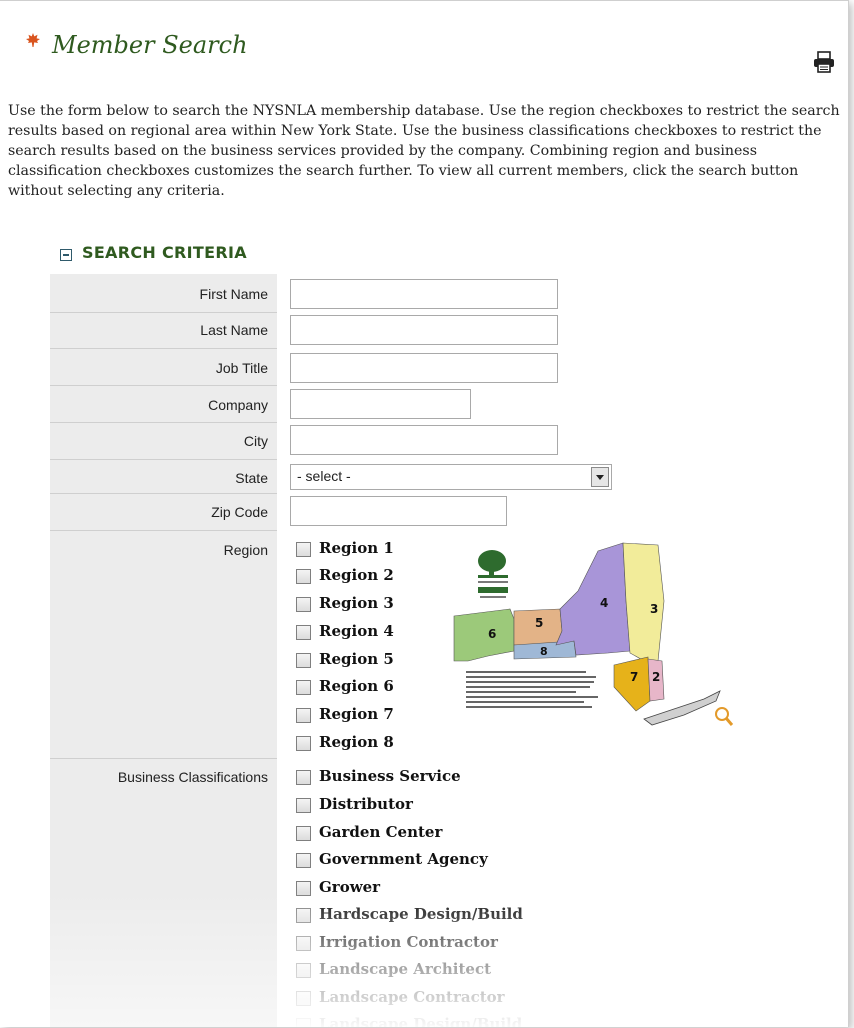  What do you see at coordinates (724, 716) in the screenshot?
I see `magnifier-icon` at bounding box center [724, 716].